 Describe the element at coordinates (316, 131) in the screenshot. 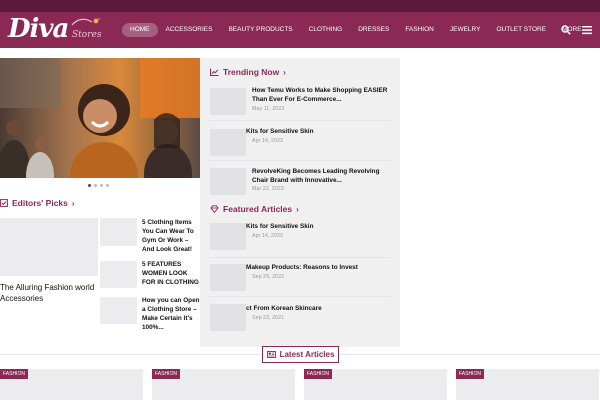

I see `trending-item-title: Kits for Sensitive Skin` at that location.